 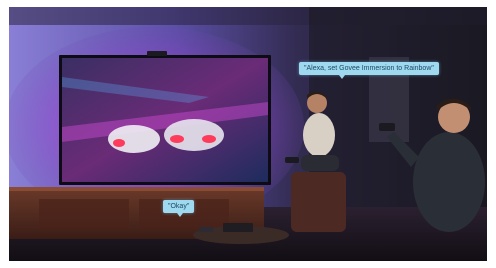 I want to click on controller-left, so click(x=292, y=160).